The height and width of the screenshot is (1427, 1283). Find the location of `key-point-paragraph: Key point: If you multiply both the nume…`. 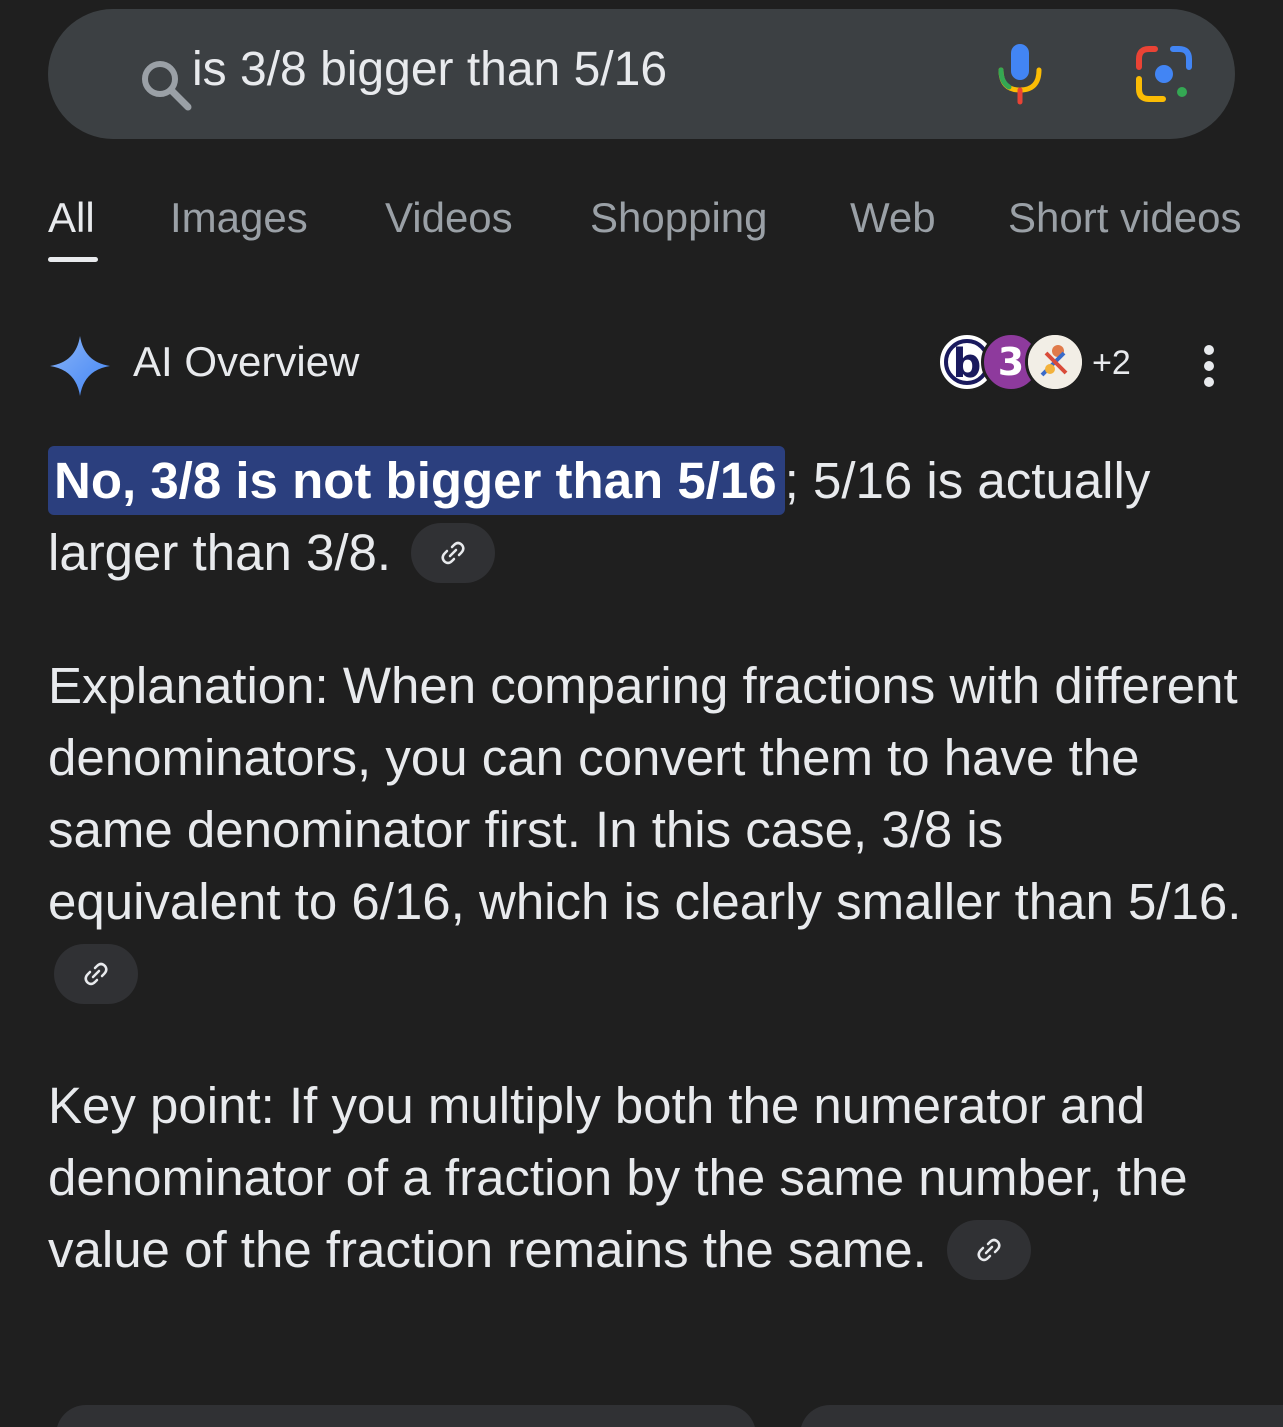

key-point-paragraph: Key point: If you multiply both the nume… is located at coordinates (648, 1178).